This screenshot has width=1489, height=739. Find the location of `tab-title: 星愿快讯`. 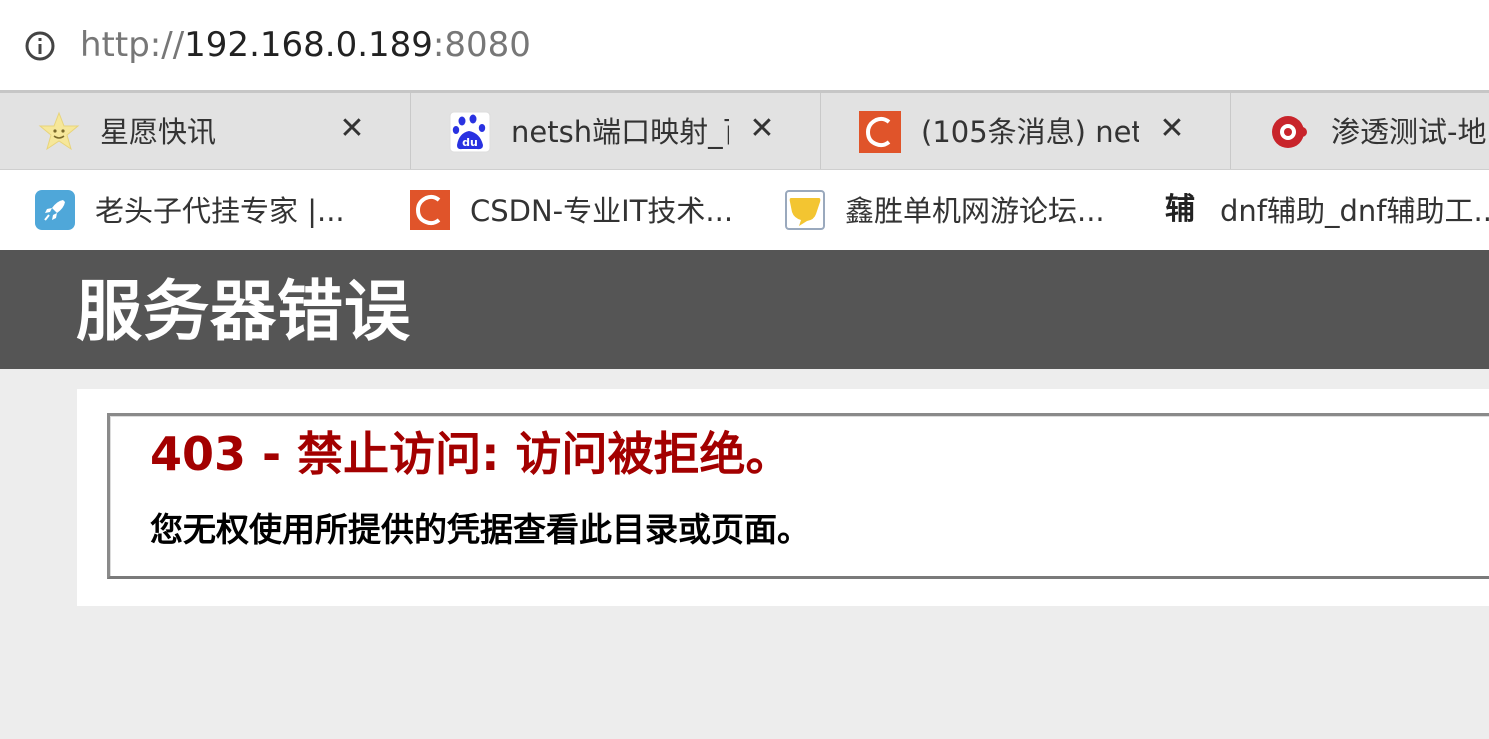

tab-title: 星愿快讯 is located at coordinates (158, 132).